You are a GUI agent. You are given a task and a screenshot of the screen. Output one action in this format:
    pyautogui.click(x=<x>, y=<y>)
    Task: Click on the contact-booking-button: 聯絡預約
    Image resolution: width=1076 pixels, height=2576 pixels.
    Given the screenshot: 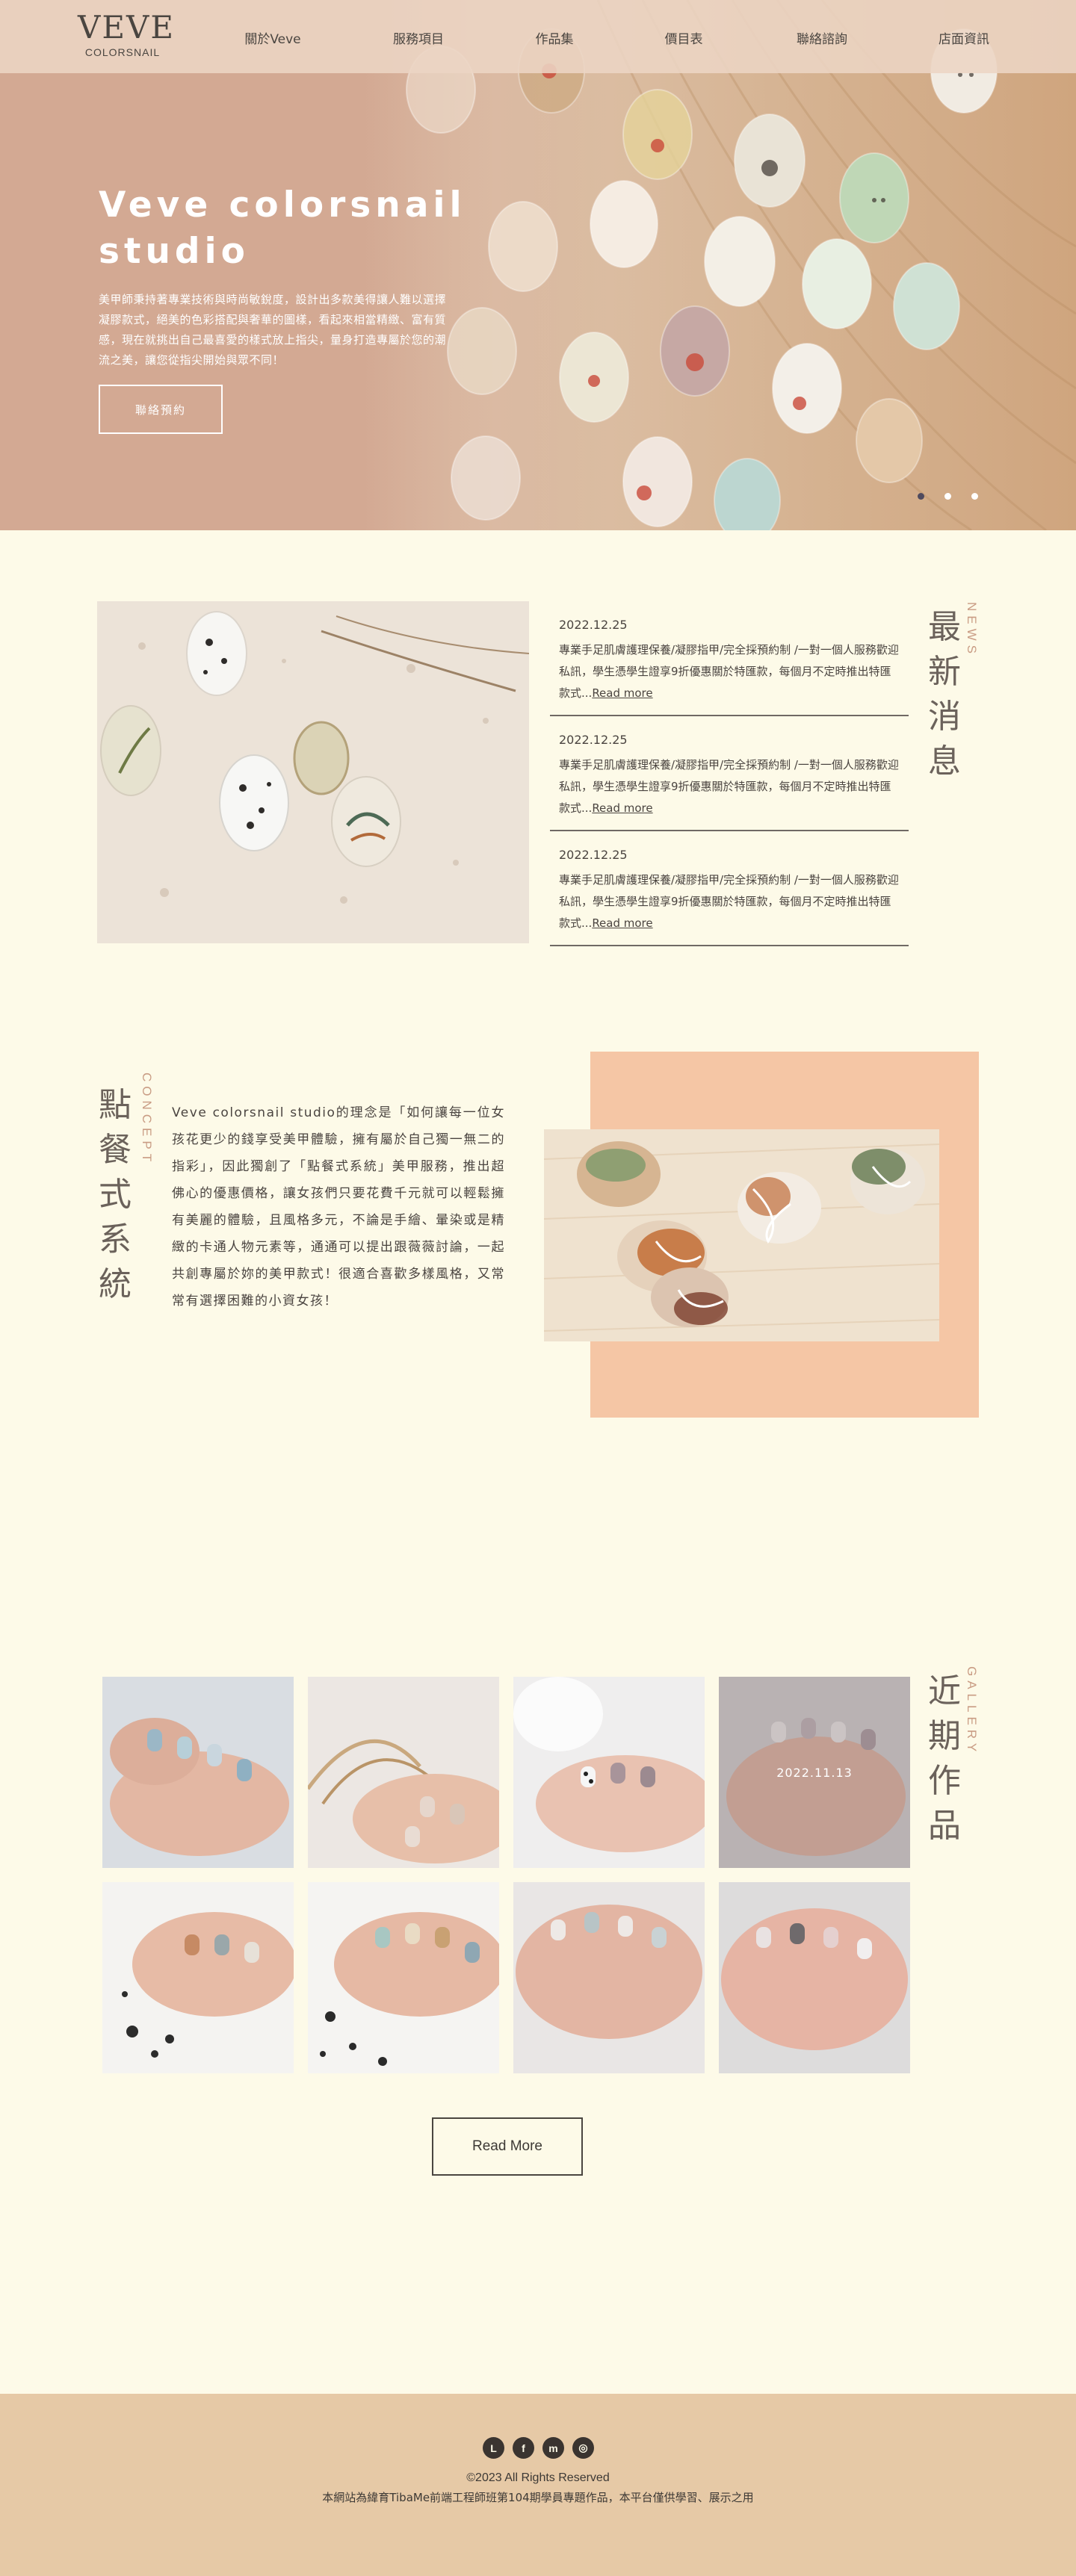 What is the action you would take?
    pyautogui.click(x=161, y=409)
    